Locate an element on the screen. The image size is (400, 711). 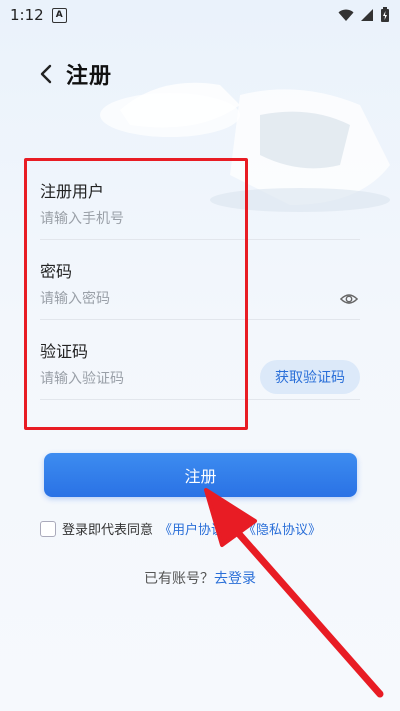
login-prompt: 已有账号？去登录 is located at coordinates (200, 578).